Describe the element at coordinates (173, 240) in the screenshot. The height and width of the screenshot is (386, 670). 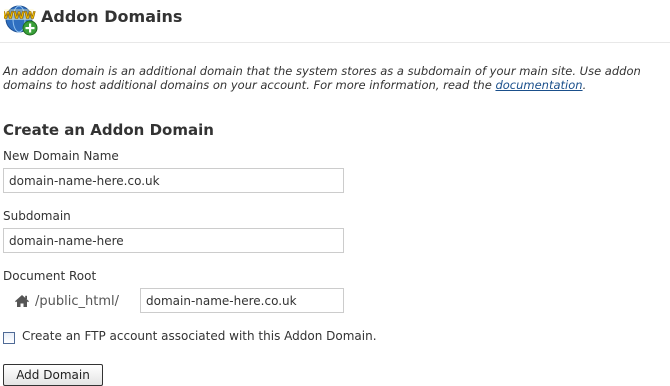
I see `subdomain-input` at that location.